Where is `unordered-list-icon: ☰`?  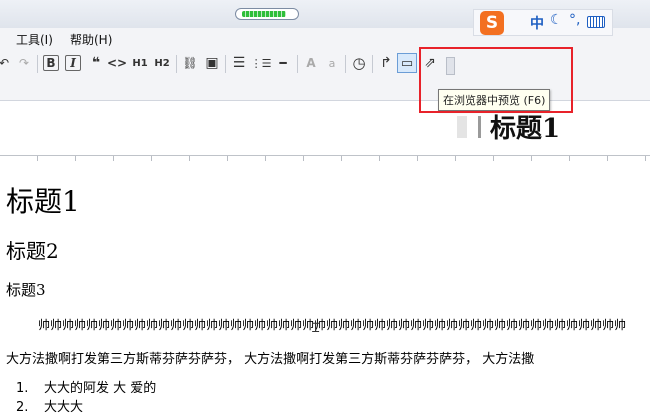 unordered-list-icon: ☰ is located at coordinates (239, 63).